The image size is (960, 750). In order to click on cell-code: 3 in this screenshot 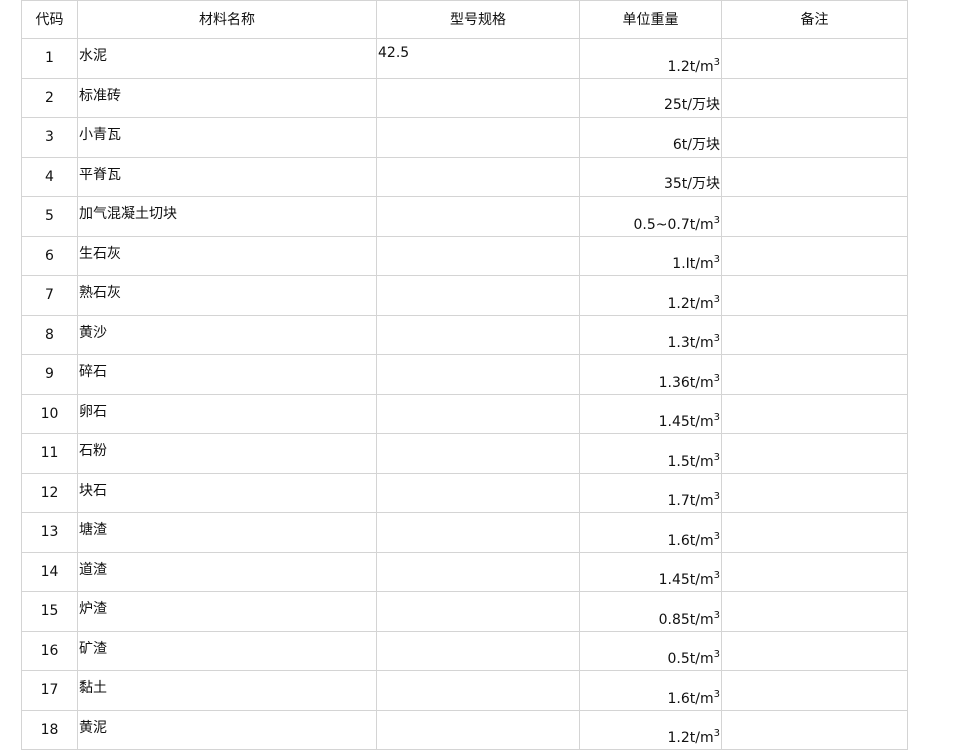, I will do `click(49, 137)`.